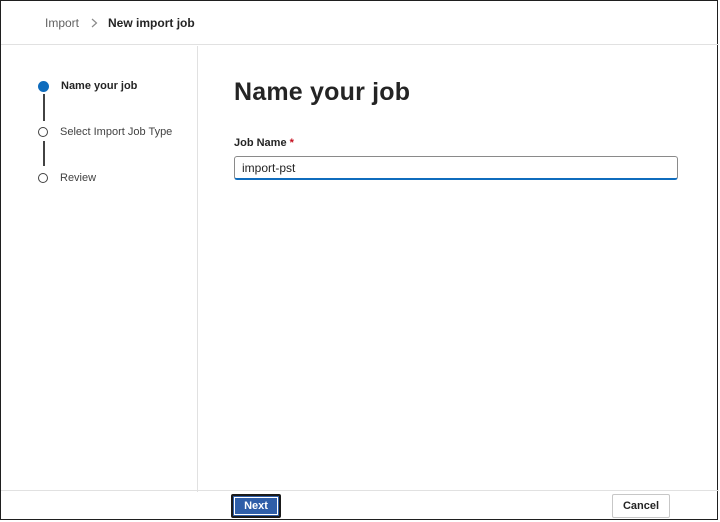 The height and width of the screenshot is (522, 720). I want to click on footer-bar: Next Cancel, so click(360, 505).